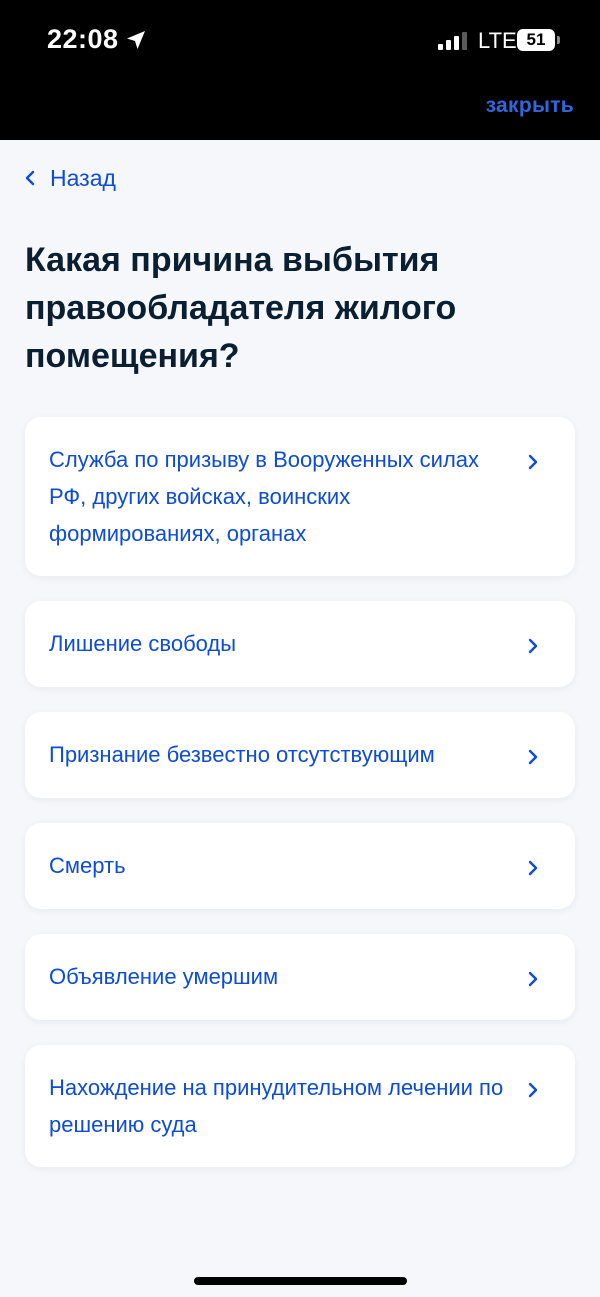  I want to click on battery-nub, so click(558, 40).